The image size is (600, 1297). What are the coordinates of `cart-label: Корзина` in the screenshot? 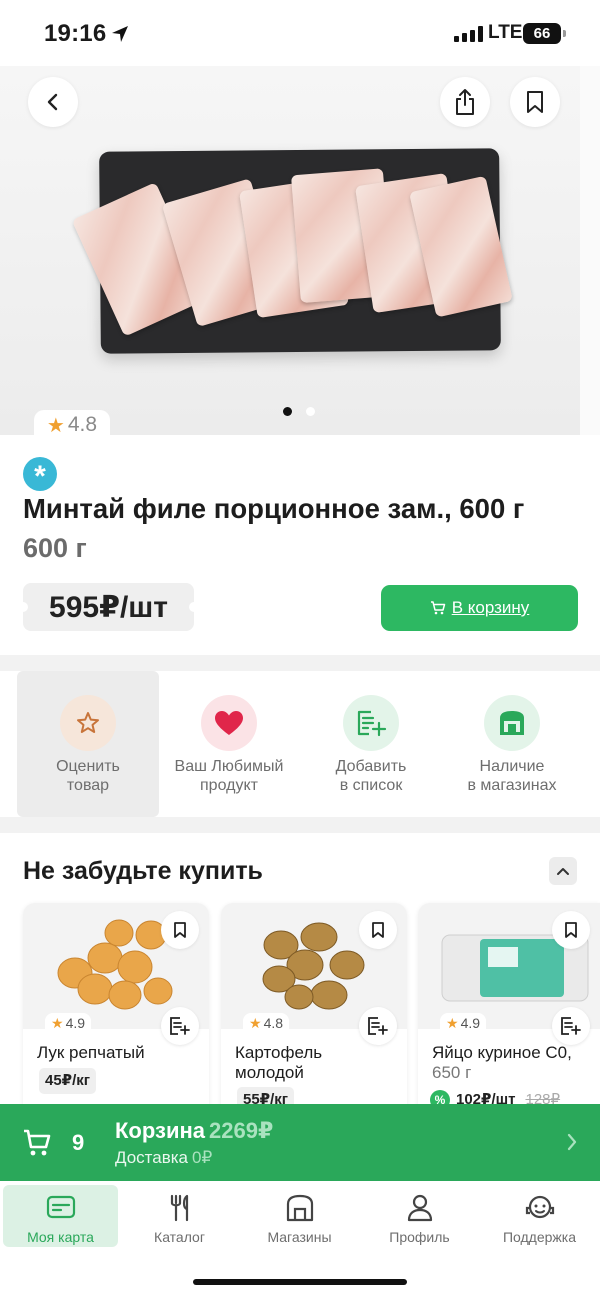 It's located at (160, 1130).